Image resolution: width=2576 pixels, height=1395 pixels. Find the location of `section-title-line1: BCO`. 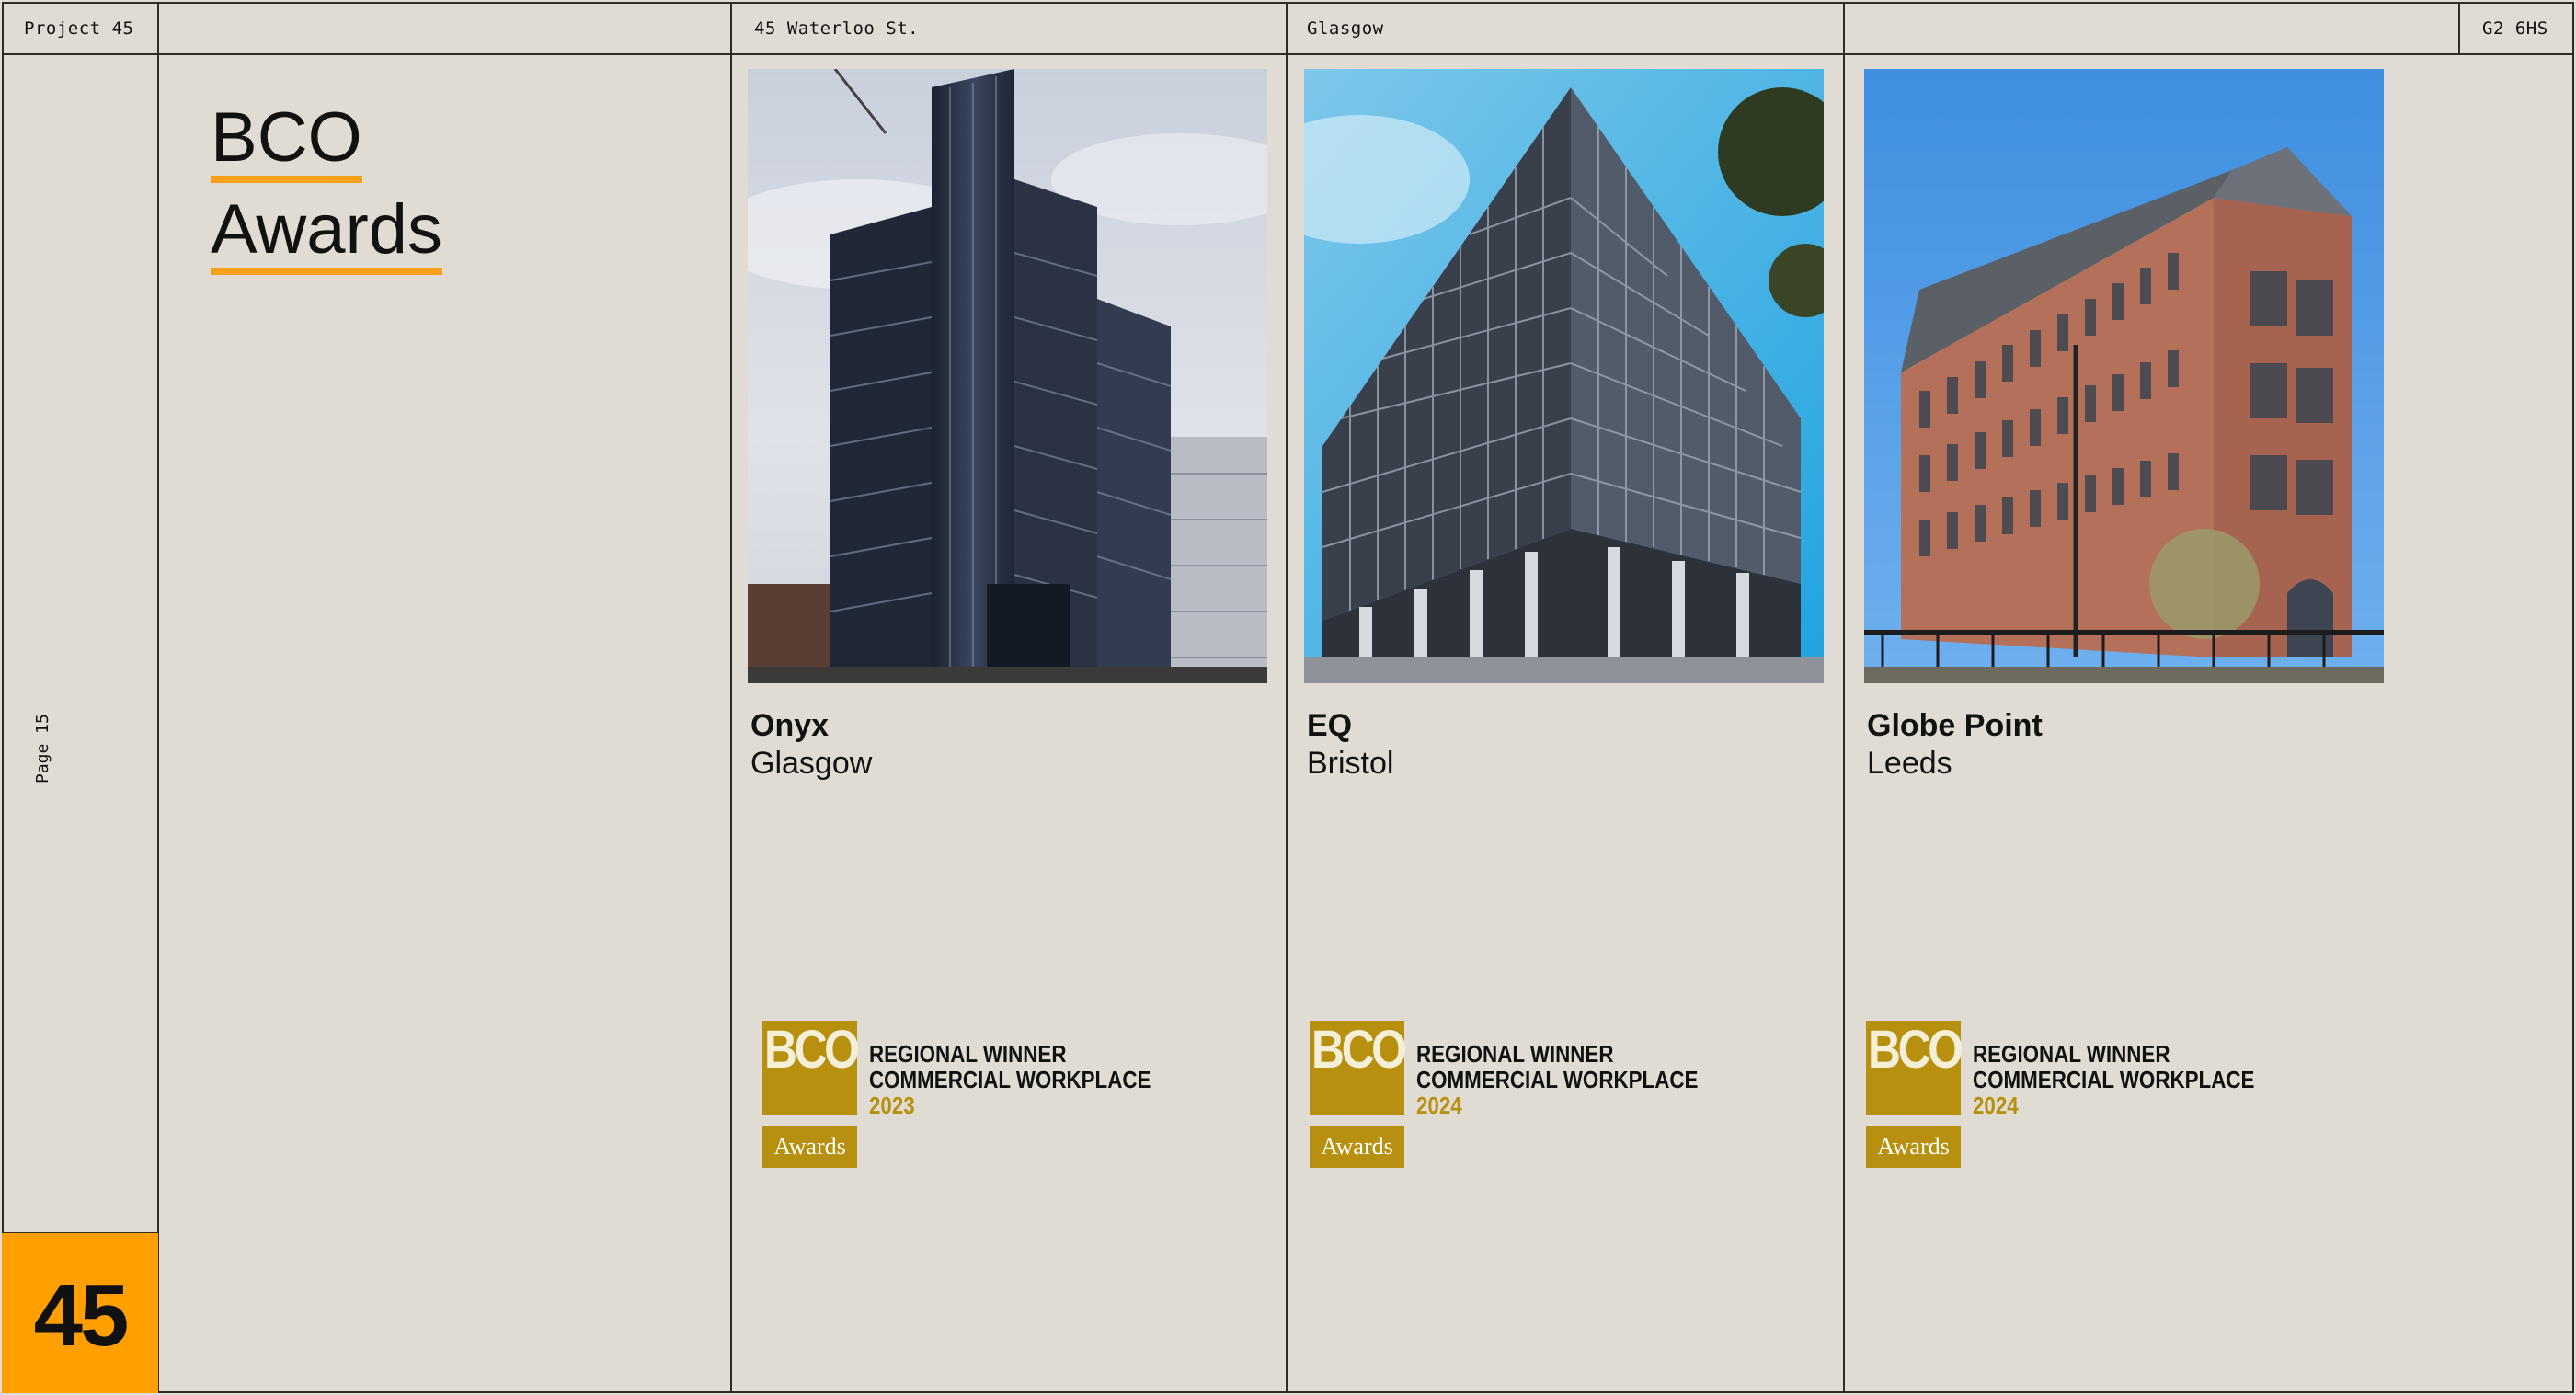

section-title-line1: BCO is located at coordinates (286, 138).